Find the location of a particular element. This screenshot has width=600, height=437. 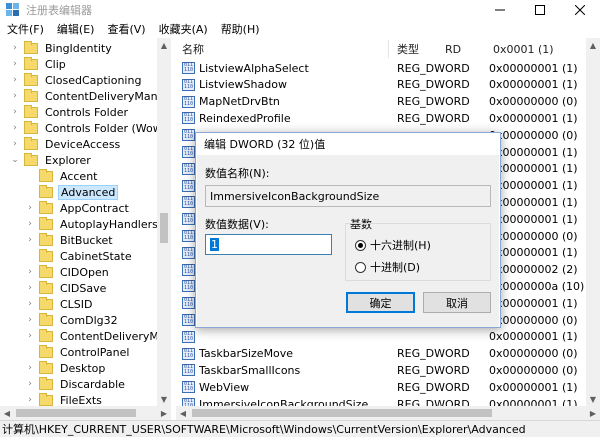

column-header-data: 0x0001 (1) is located at coordinates (523, 49).